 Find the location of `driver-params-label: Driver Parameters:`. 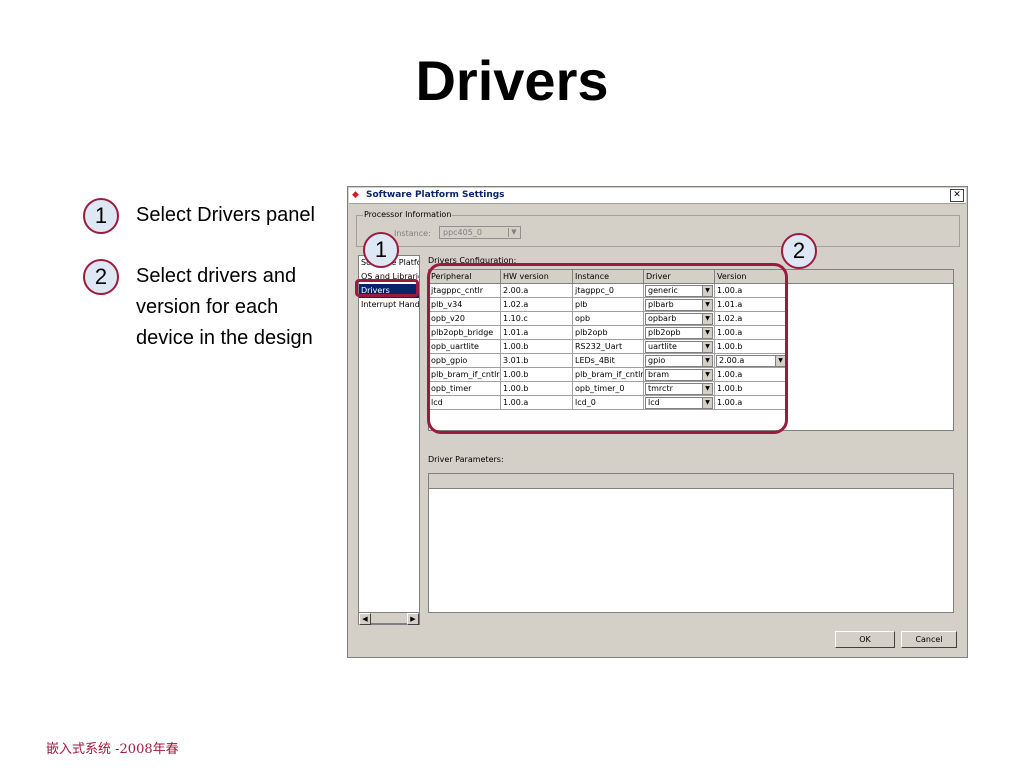

driver-params-label: Driver Parameters: is located at coordinates (466, 459).